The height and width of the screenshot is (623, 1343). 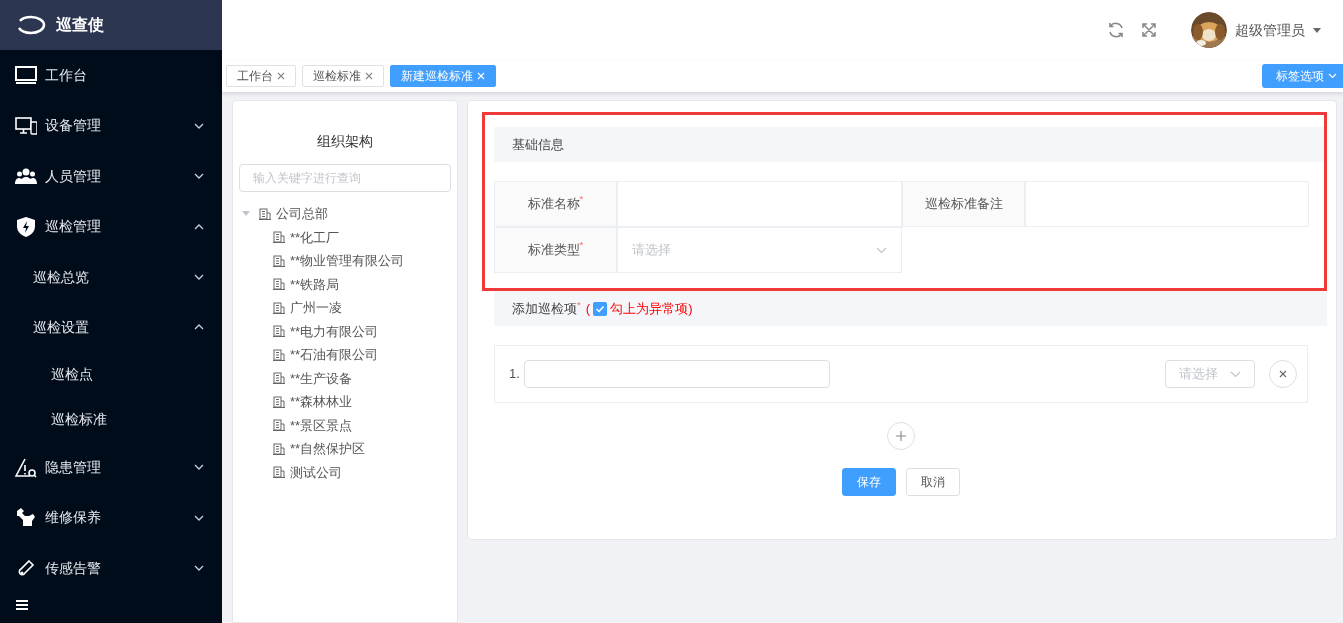 What do you see at coordinates (111, 226) in the screenshot?
I see `menu-item: 巡检管理` at bounding box center [111, 226].